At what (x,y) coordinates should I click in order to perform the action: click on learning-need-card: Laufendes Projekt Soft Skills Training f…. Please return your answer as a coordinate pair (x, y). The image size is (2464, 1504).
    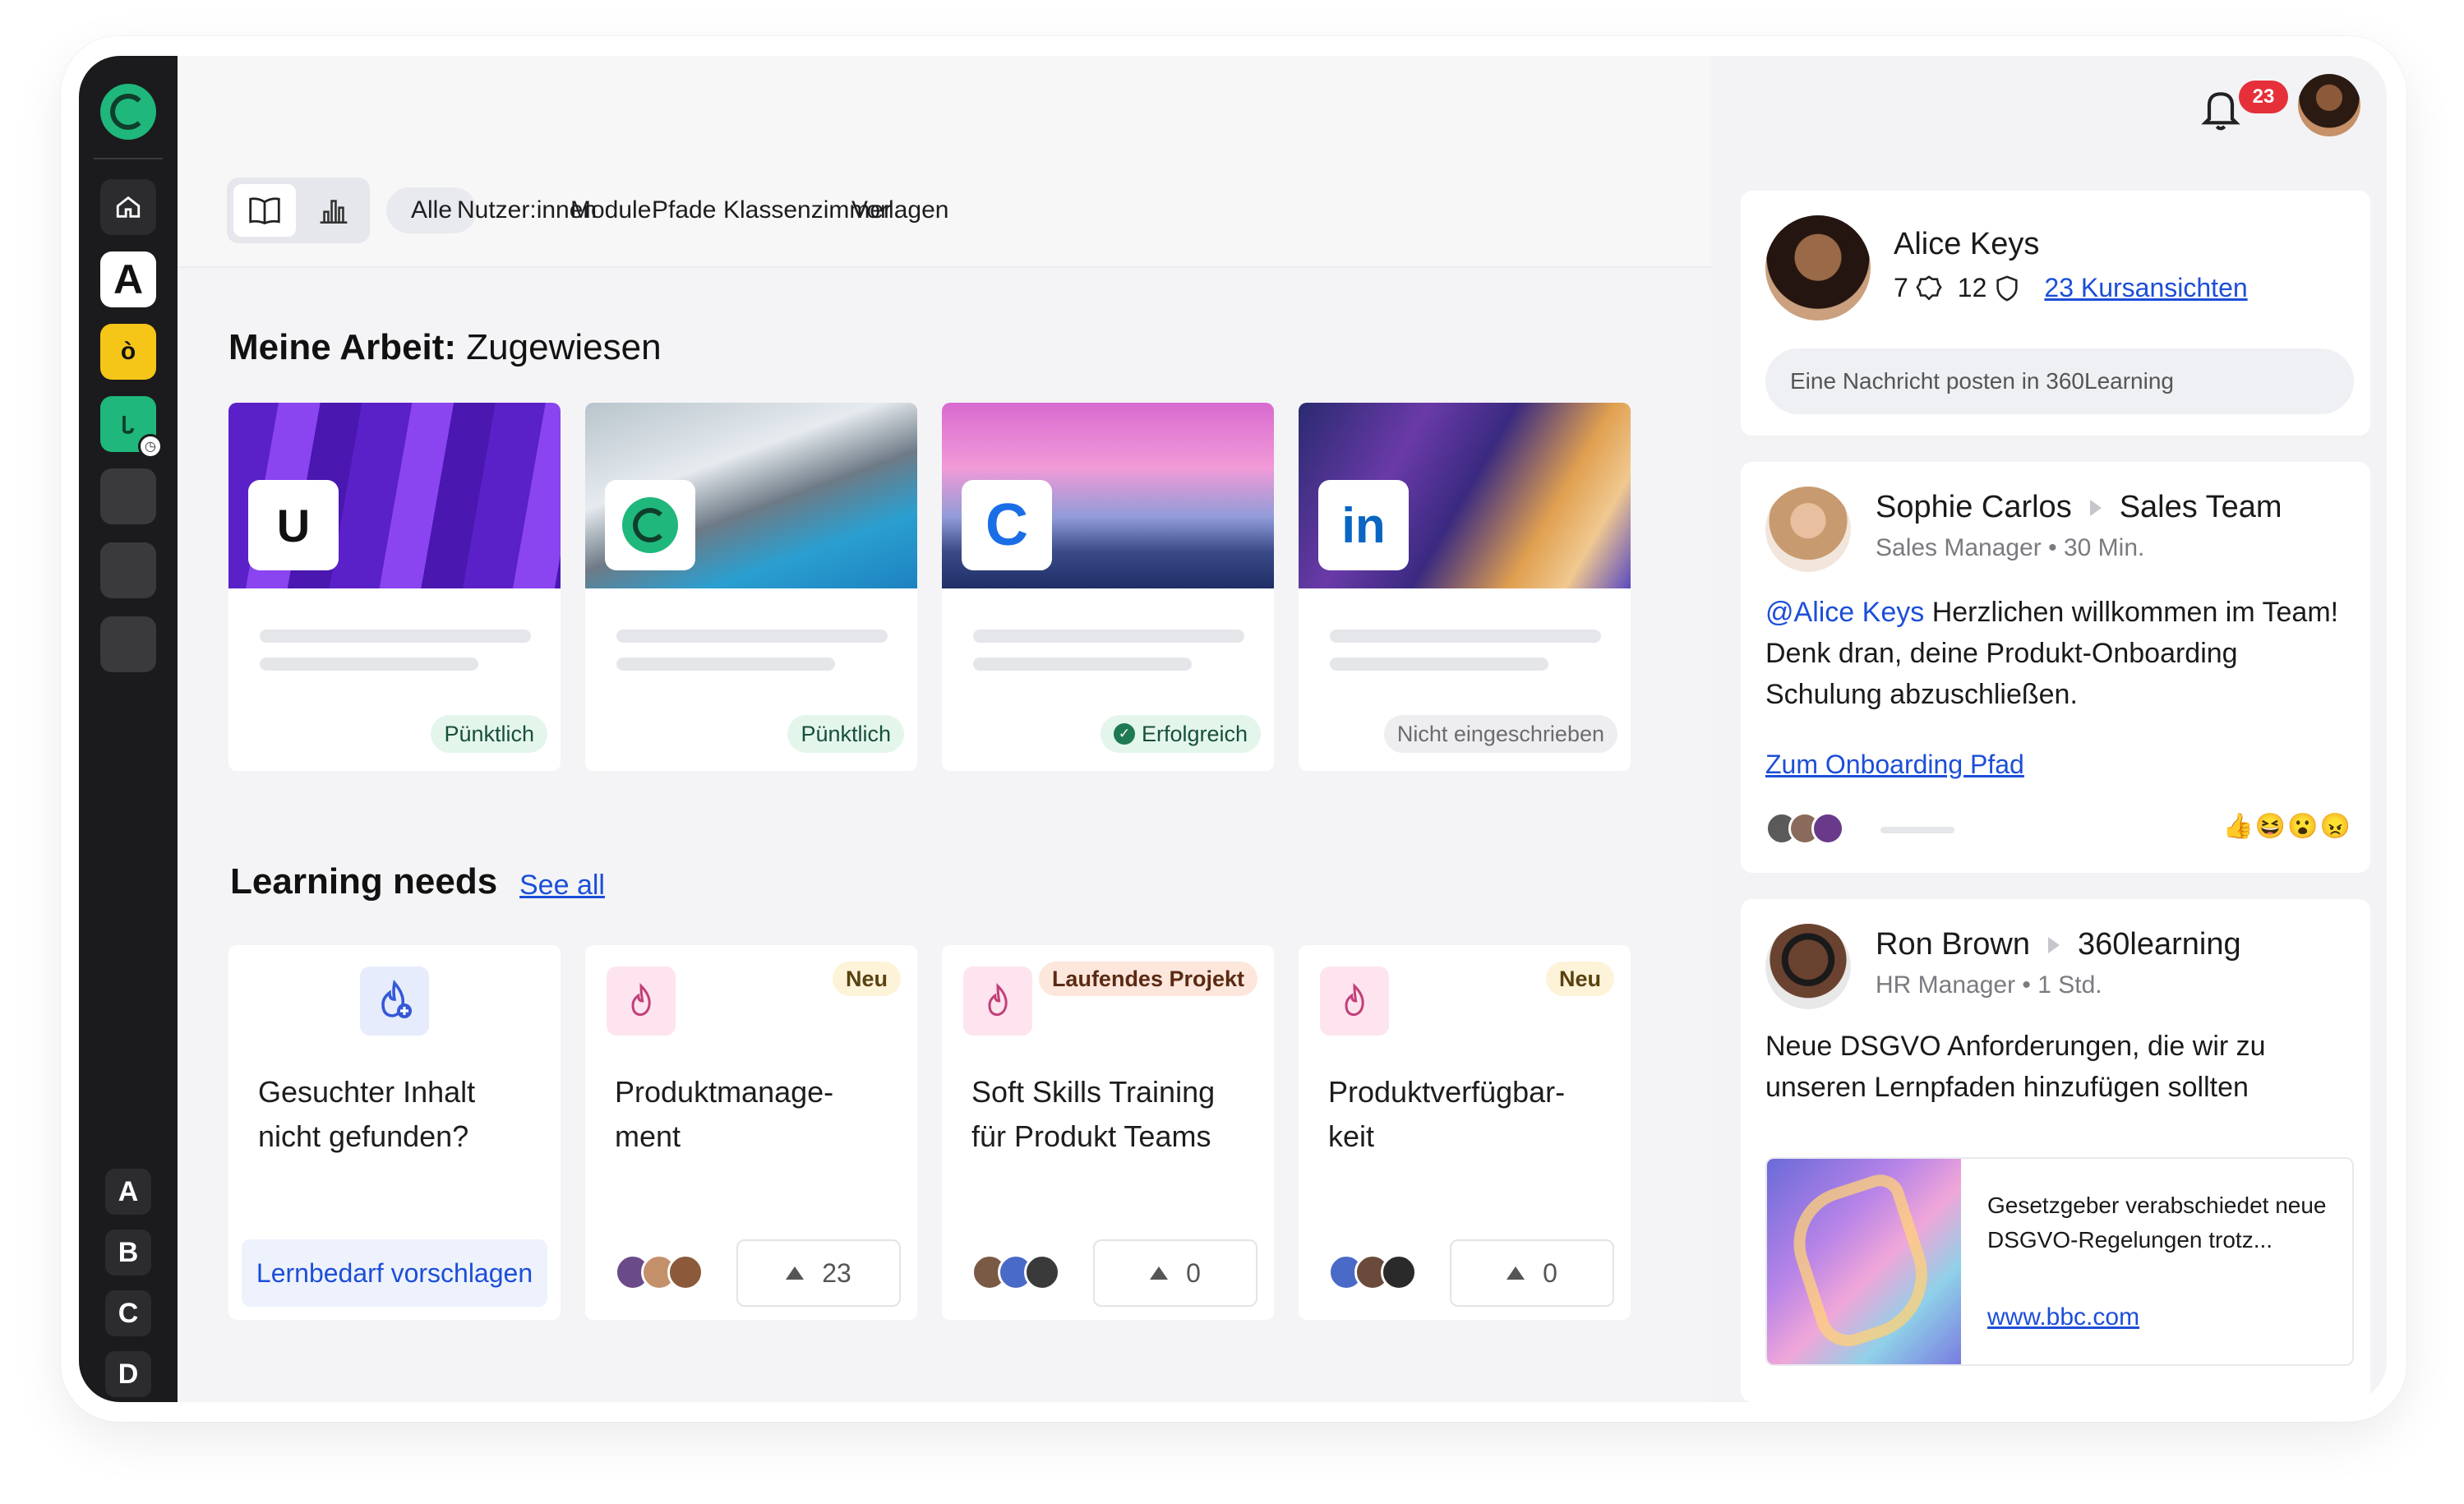
    Looking at the image, I should click on (1108, 1132).